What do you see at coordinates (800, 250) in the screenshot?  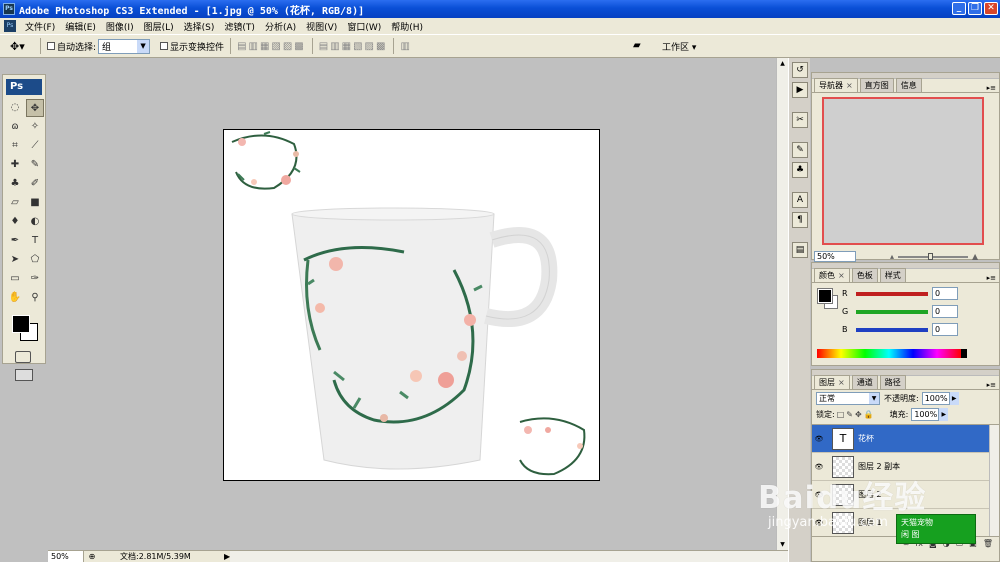 I see `layer-comps-icon: ▤` at bounding box center [800, 250].